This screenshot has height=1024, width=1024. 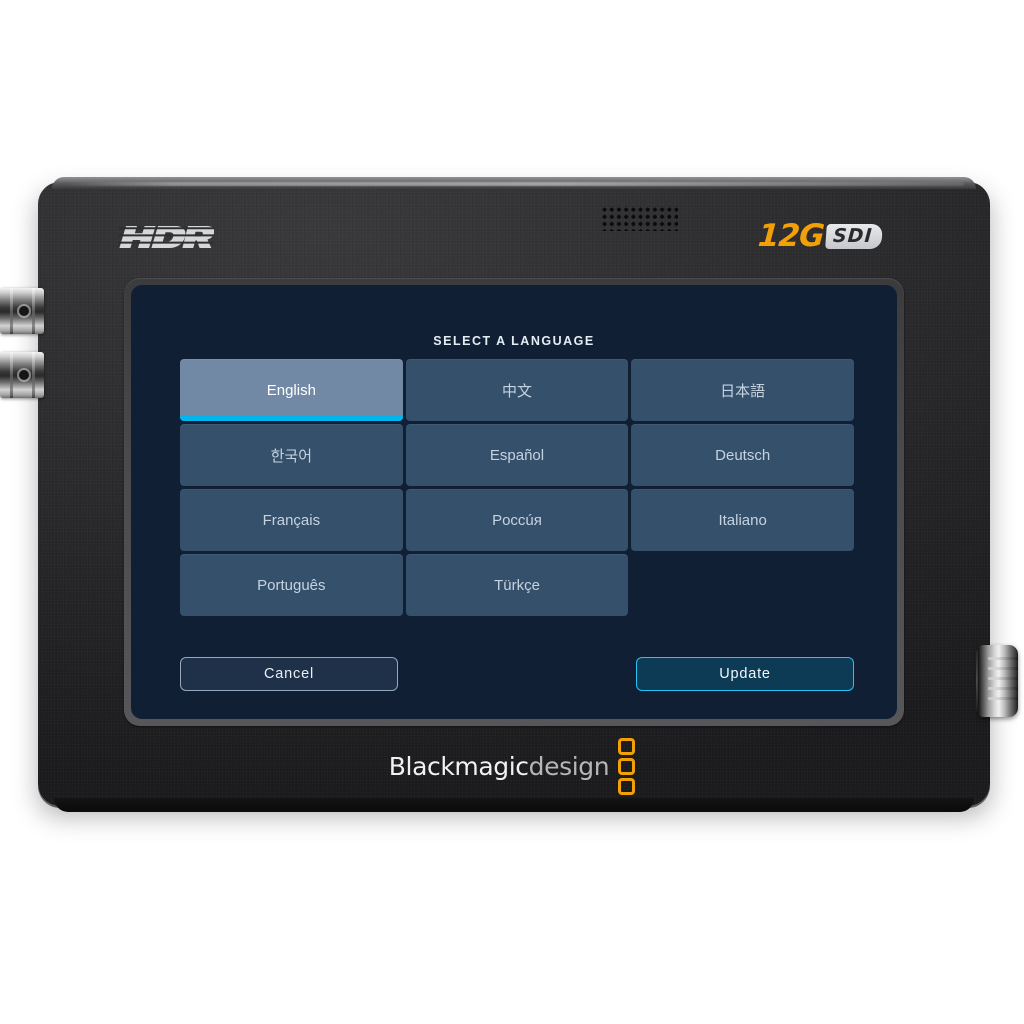 I want to click on bnc-connector-top, so click(x=22, y=311).